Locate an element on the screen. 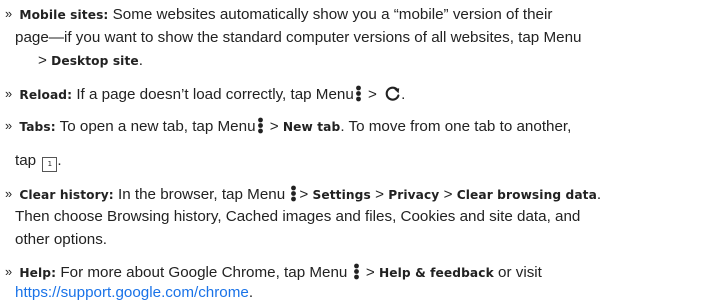 This screenshot has width=727, height=305. support-url-link: https://support.google.com/chrome is located at coordinates (132, 292).